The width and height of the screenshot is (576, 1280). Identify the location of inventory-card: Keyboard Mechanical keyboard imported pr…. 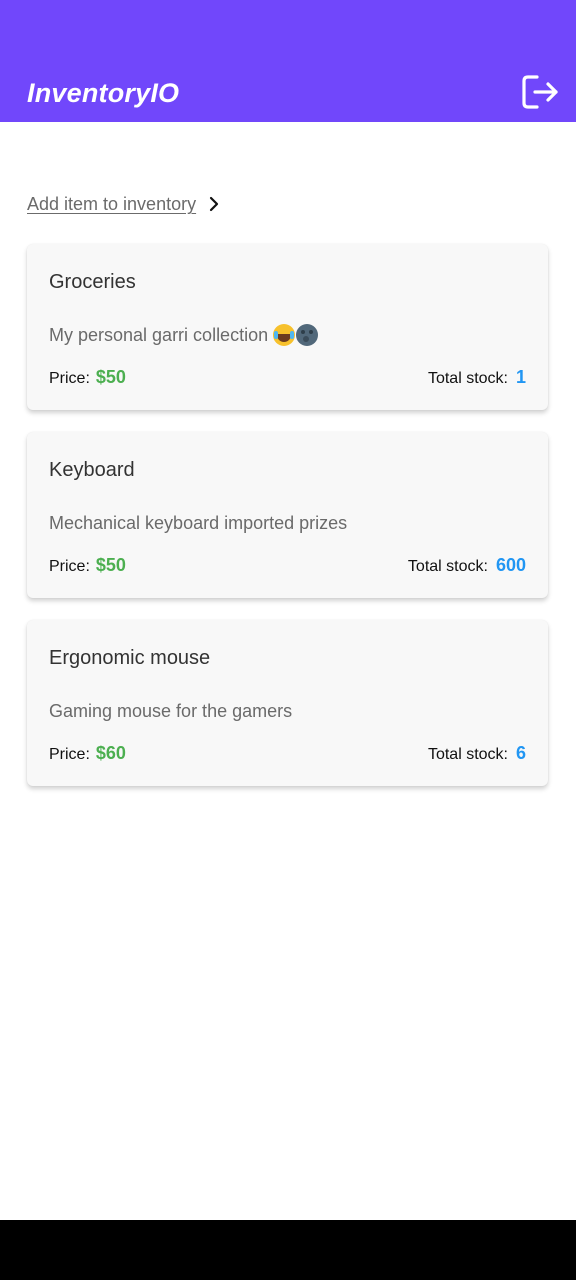
(287, 515).